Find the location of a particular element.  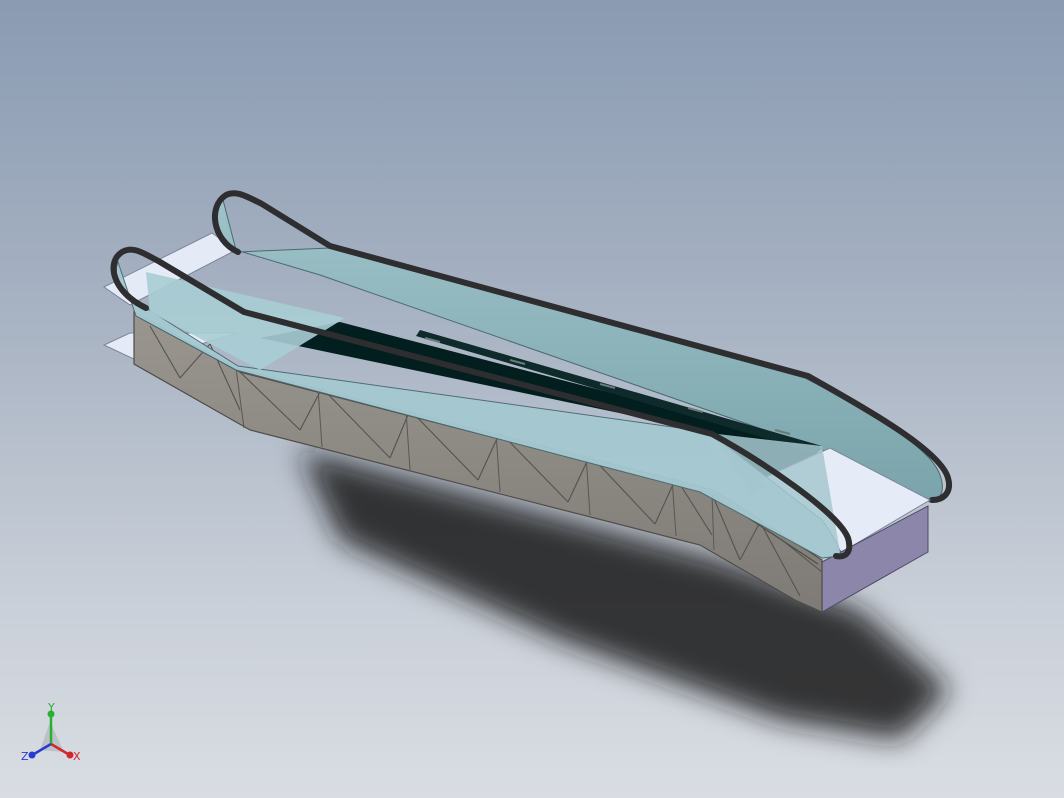

x-axis-label: X is located at coordinates (77, 756).